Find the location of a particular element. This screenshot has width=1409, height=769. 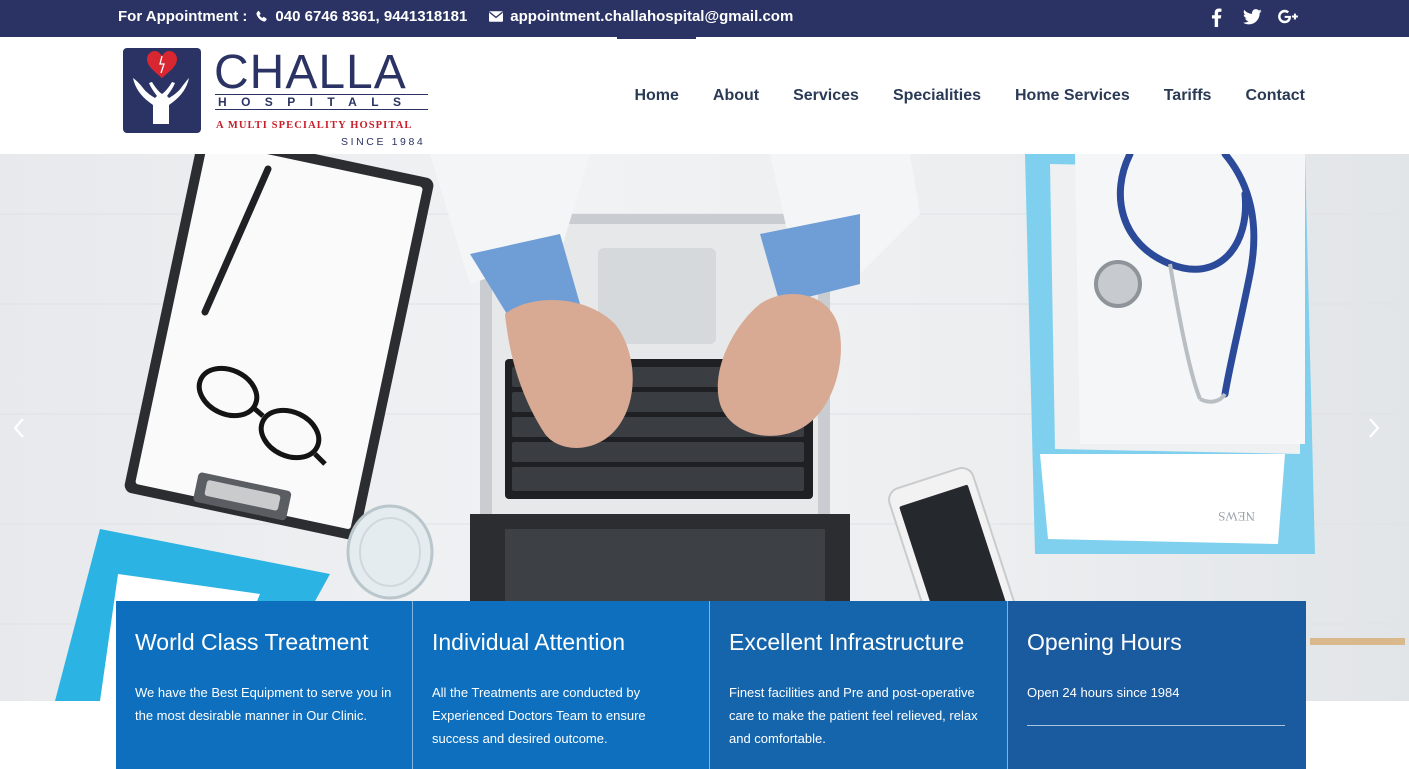

logo-name: CHALLA is located at coordinates (310, 72).